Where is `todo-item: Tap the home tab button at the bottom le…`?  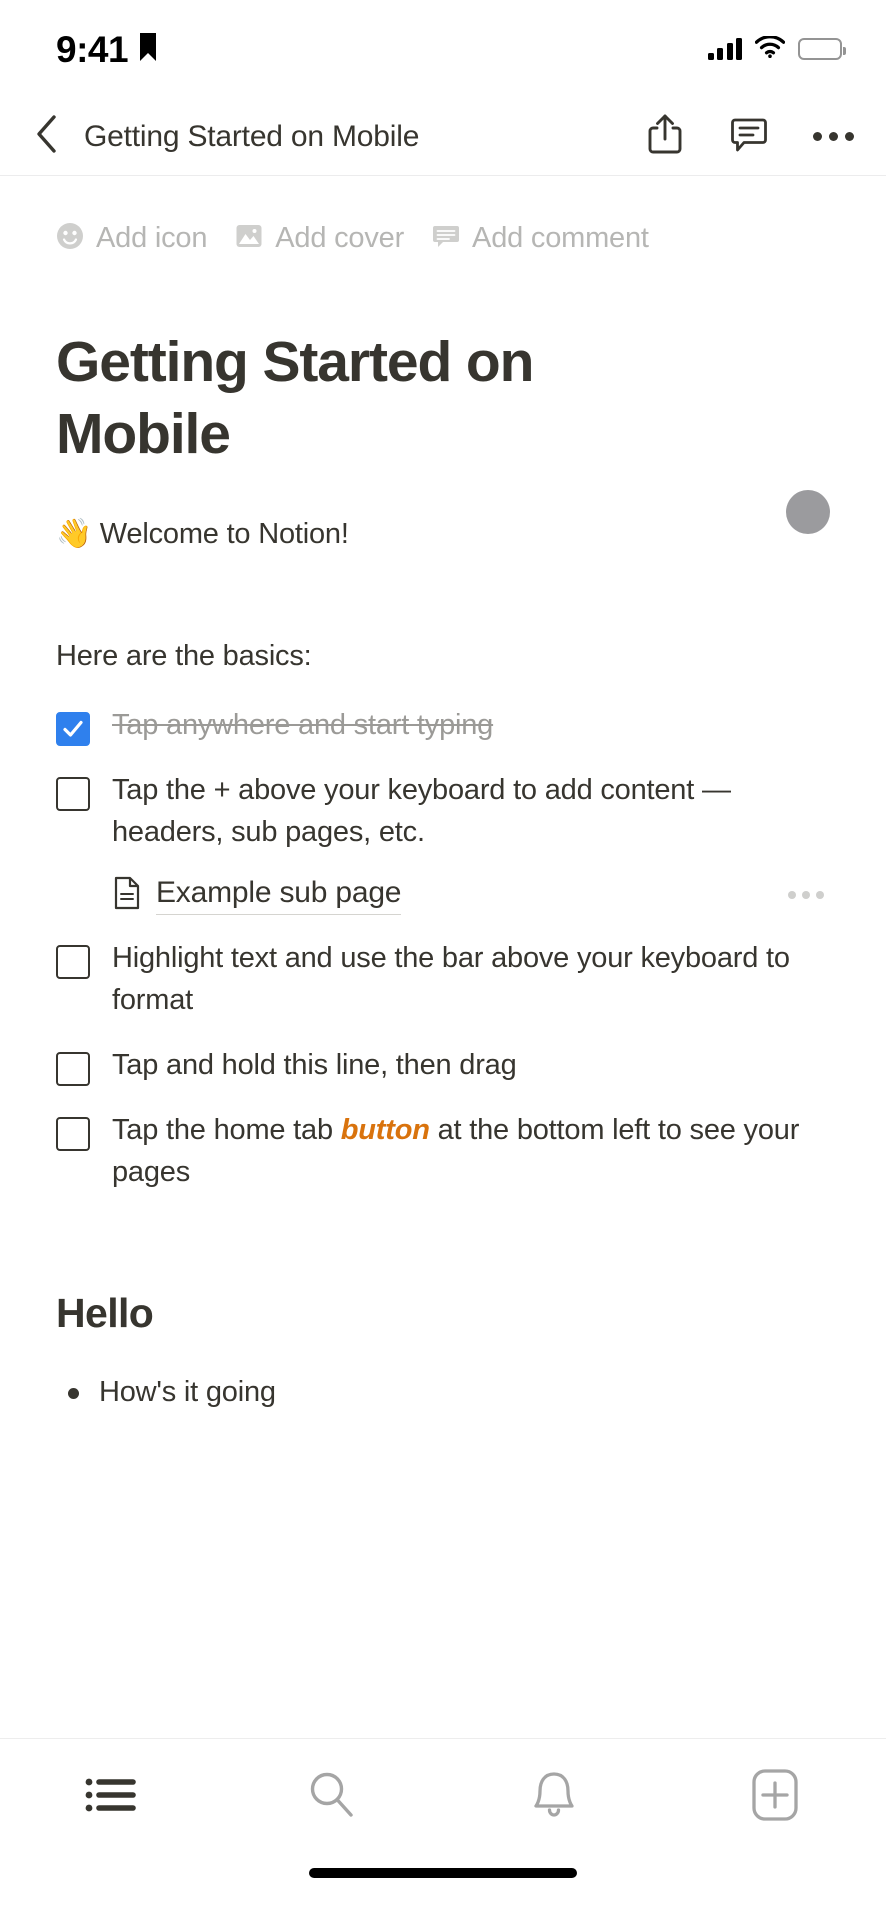
todo-item: Tap the home tab button at the bottom le… is located at coordinates (443, 1151).